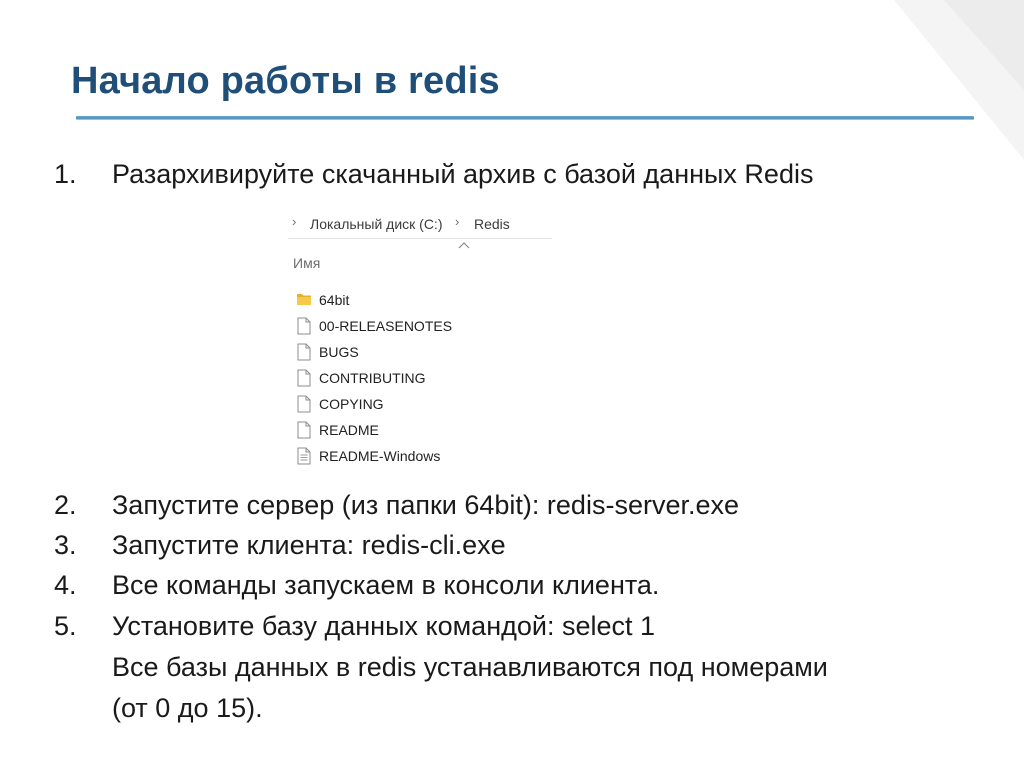  What do you see at coordinates (65, 545) in the screenshot?
I see `step-number: 3.` at bounding box center [65, 545].